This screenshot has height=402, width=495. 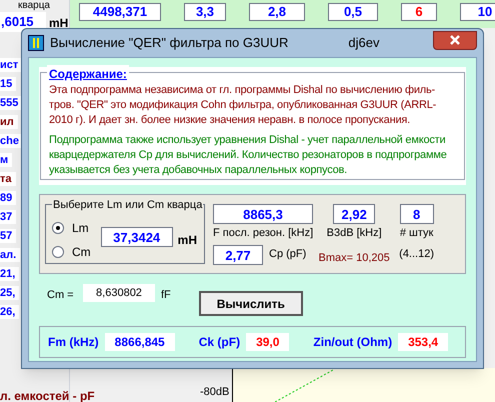 What do you see at coordinates (243, 105) in the screenshot?
I see `description-paragraph: Эта подпрограмма независима от гл. программы Dishal по вычислению филь-тров. "QER" это модификация Cohn фильтра, опубликованная G3UUR (ARRL-2010 г). И дает зн. более низкие значения неравн. в полосе пропускания.` at bounding box center [243, 105].